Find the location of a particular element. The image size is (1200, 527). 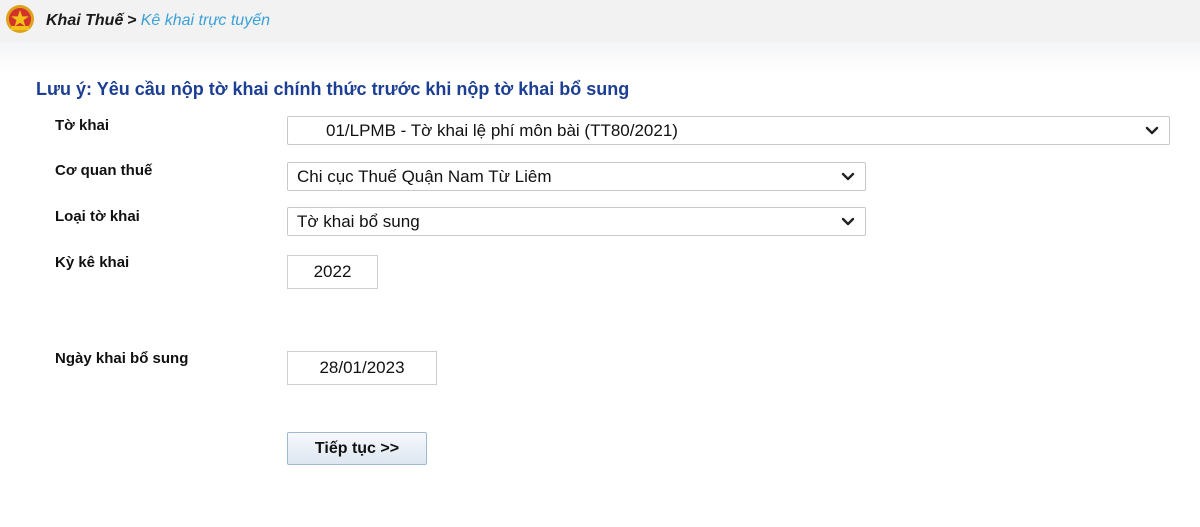

breadcrumb-root: Khai Thuế is located at coordinates (84, 20).